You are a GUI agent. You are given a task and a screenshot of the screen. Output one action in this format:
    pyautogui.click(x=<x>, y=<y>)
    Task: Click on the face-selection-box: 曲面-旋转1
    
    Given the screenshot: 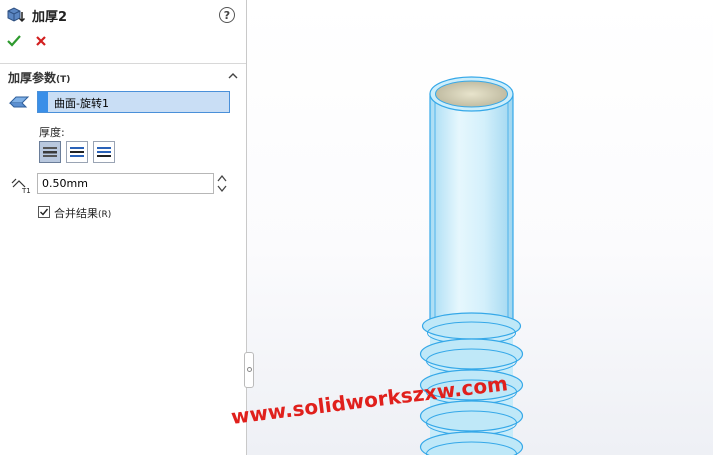 What is the action you would take?
    pyautogui.click(x=133, y=102)
    